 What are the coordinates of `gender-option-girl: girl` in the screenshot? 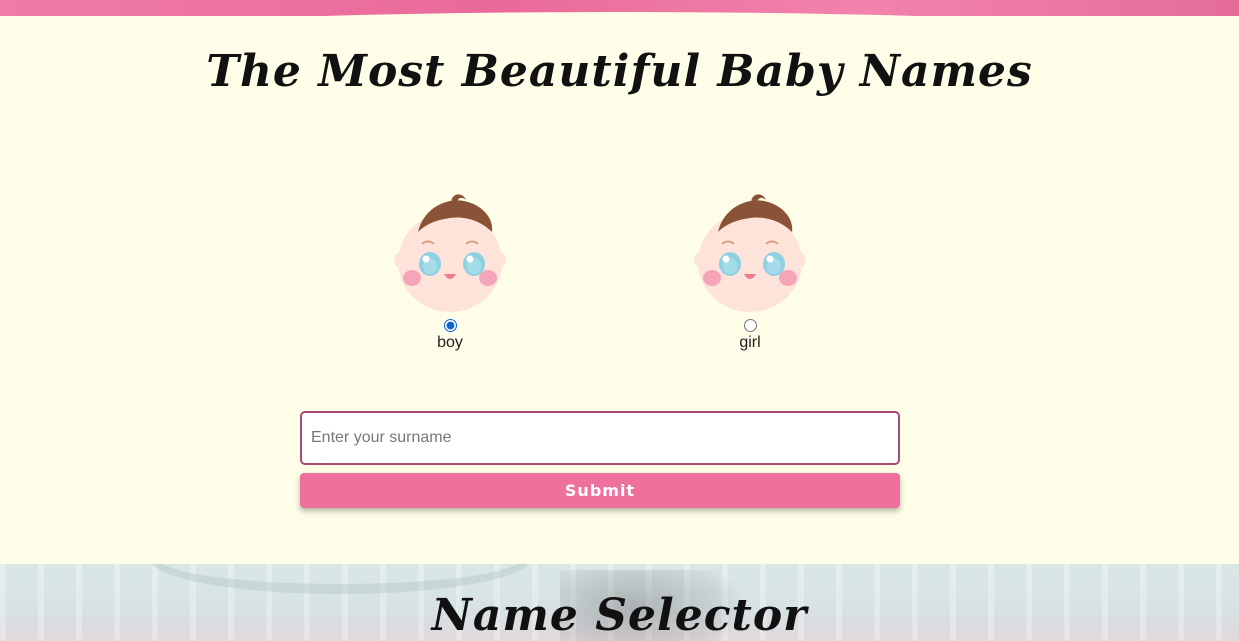 It's located at (750, 272).